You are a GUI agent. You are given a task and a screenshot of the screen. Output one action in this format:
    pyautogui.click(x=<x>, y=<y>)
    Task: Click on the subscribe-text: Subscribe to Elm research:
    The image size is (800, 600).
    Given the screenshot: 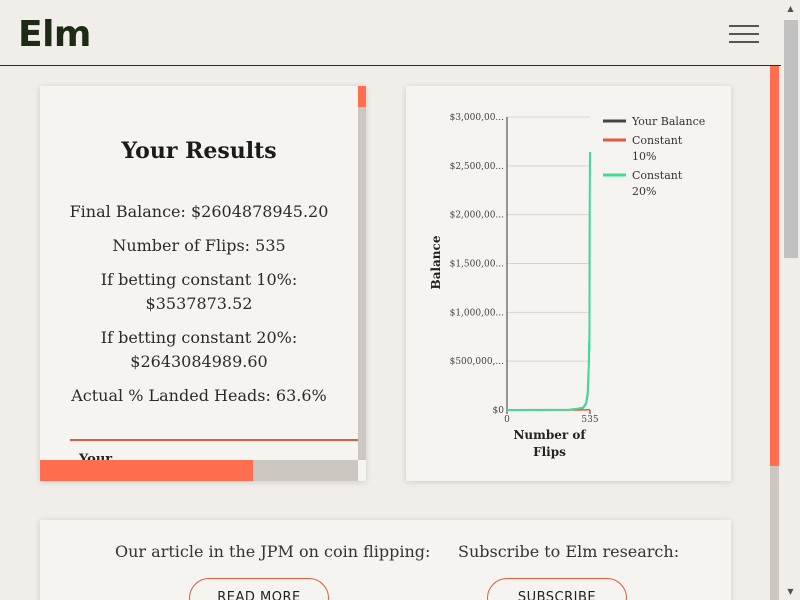 What is the action you would take?
    pyautogui.click(x=569, y=551)
    